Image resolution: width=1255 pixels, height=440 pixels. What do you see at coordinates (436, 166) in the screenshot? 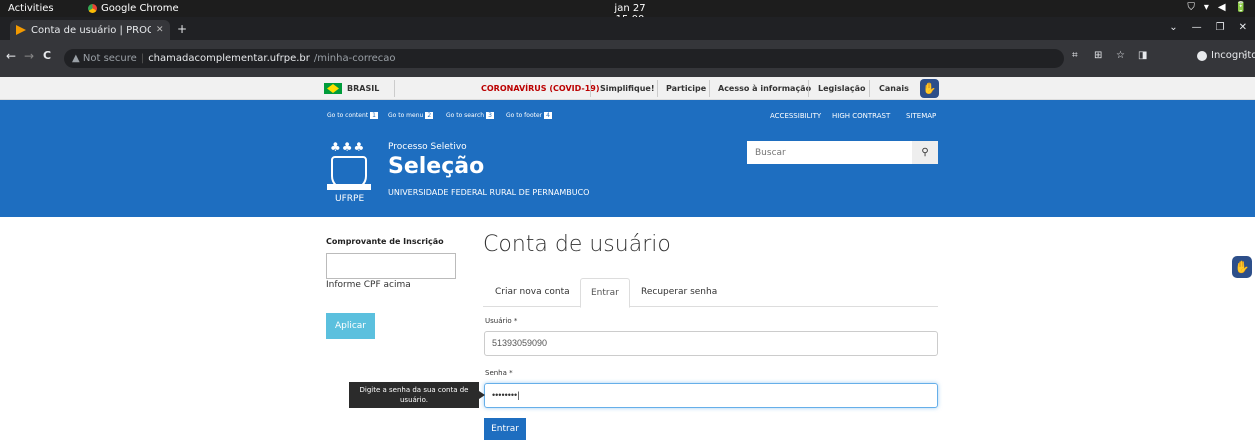
I see `site-title: Seleção` at bounding box center [436, 166].